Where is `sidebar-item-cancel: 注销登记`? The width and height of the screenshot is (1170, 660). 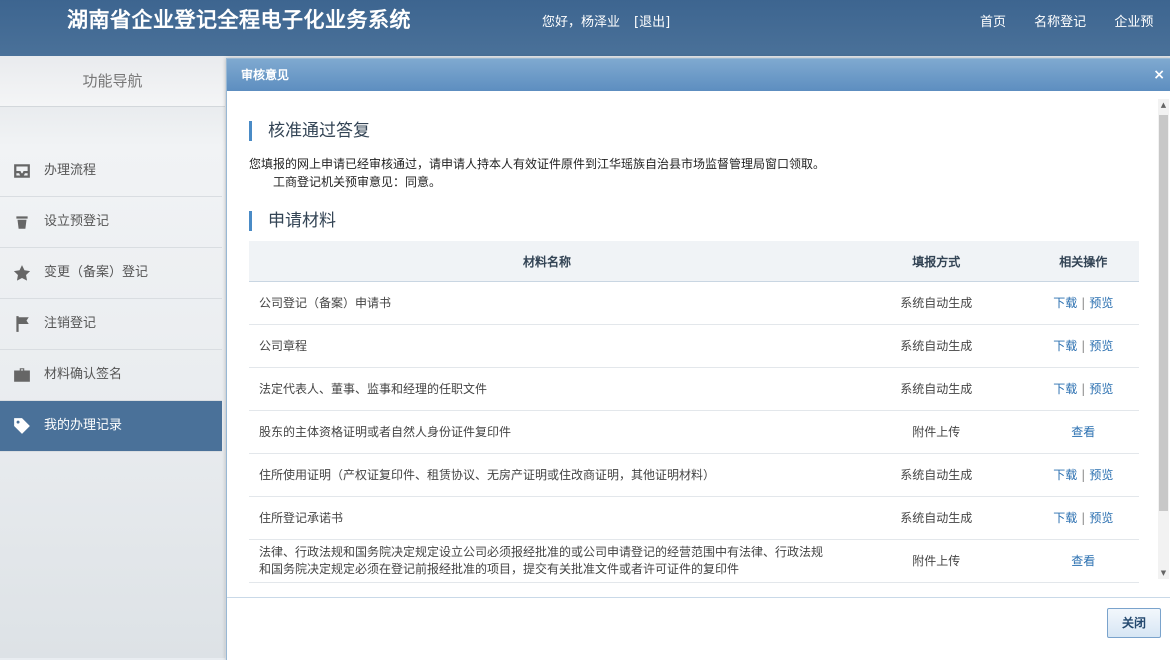
sidebar-item-cancel: 注销登记 is located at coordinates (111, 324).